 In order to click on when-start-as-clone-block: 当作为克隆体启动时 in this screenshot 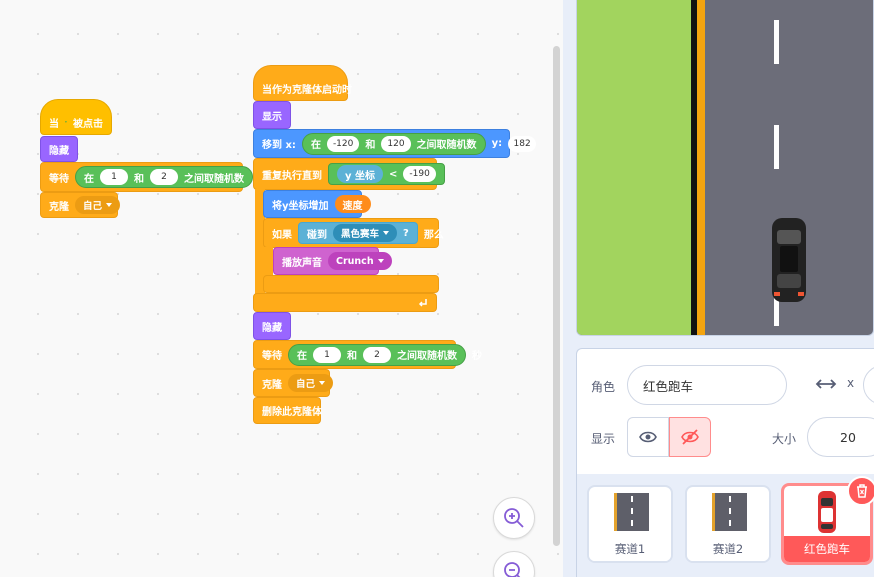, I will do `click(302, 83)`.